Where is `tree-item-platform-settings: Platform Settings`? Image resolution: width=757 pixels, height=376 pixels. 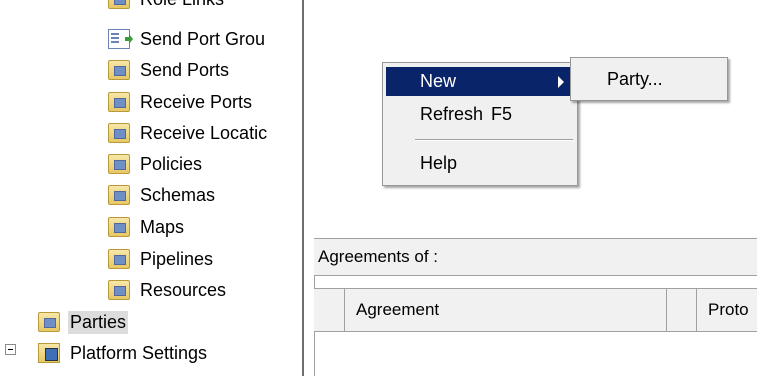 tree-item-platform-settings: Platform Settings is located at coordinates (123, 353).